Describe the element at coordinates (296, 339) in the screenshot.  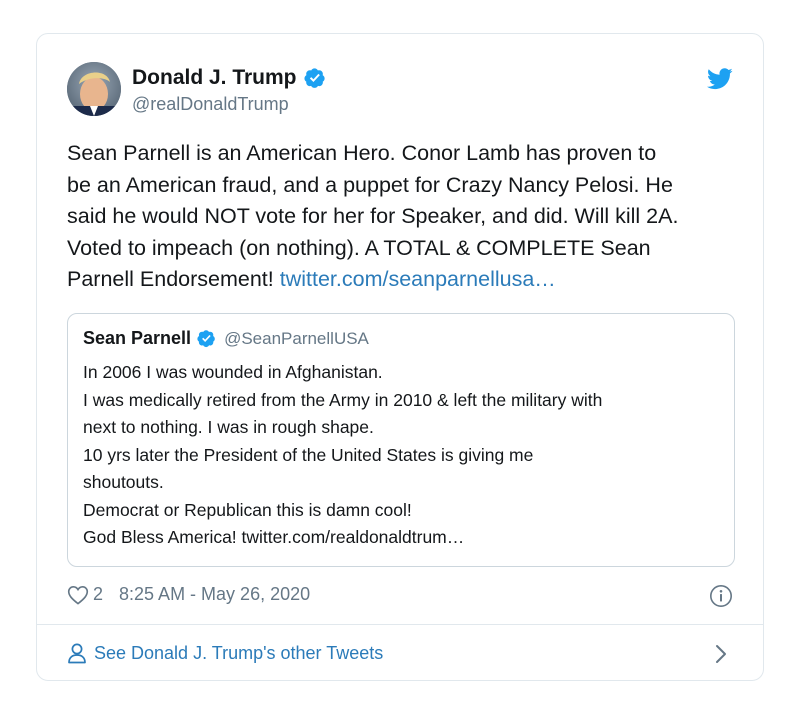
I see `quoted-author-handle: @SeanParnellUSA` at that location.